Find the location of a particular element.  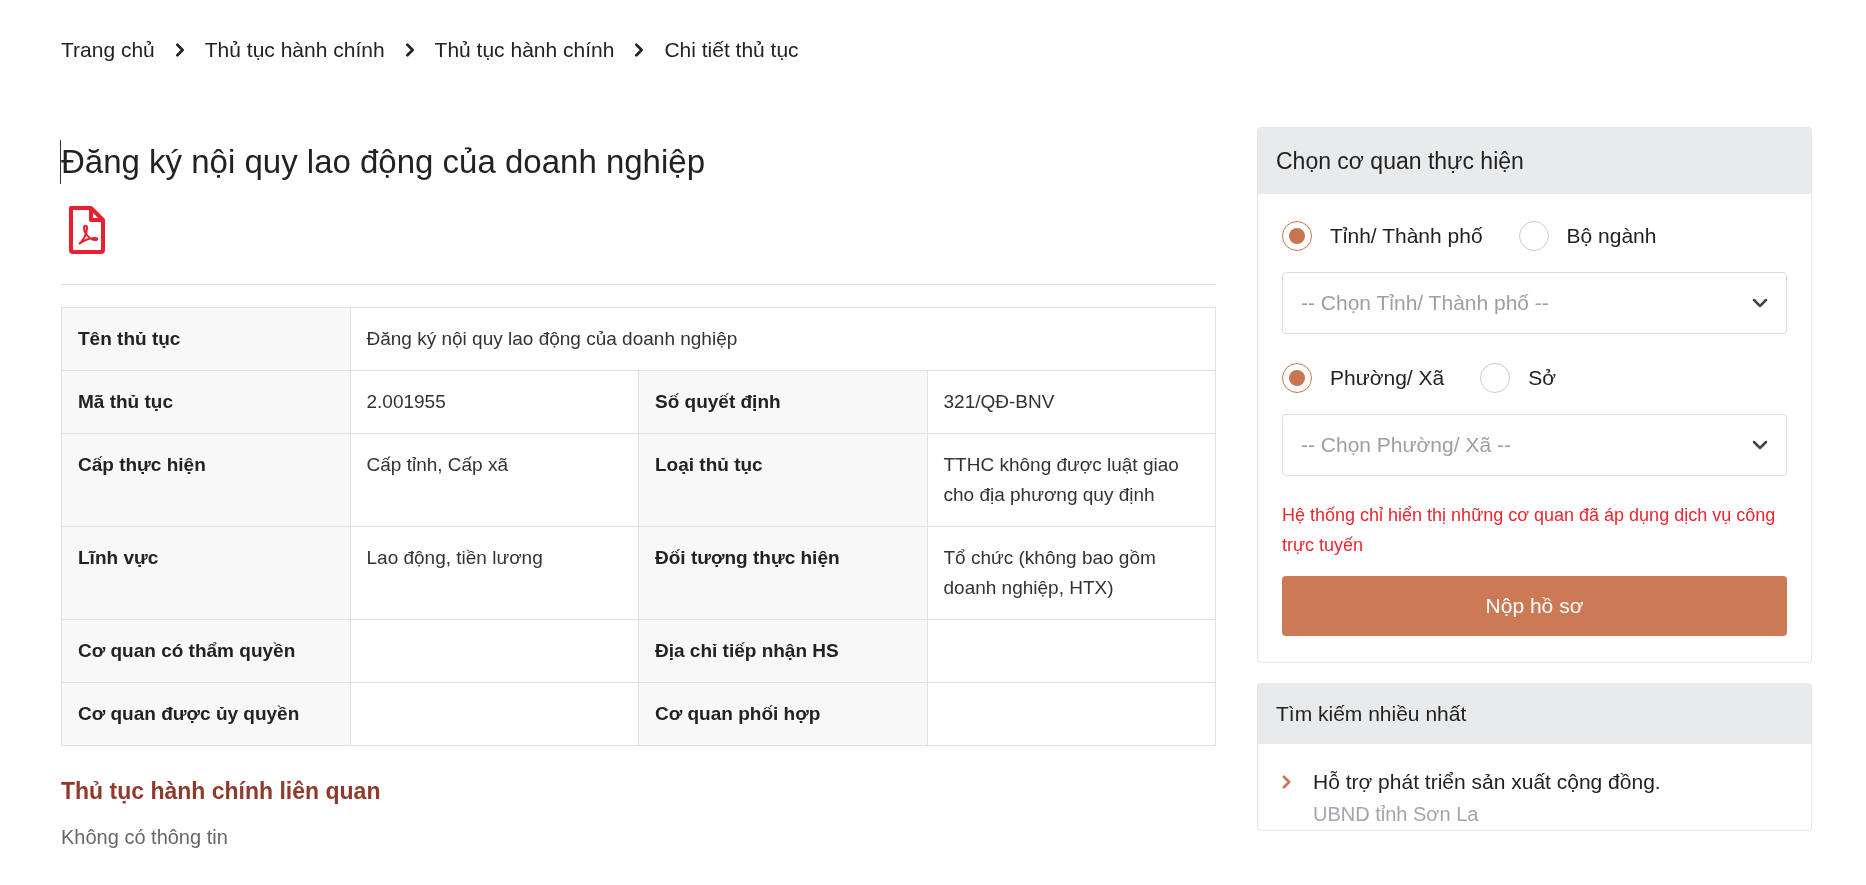

page-title: Đăng ký nội quy lao động của doanh nghiệp is located at coordinates (638, 161).